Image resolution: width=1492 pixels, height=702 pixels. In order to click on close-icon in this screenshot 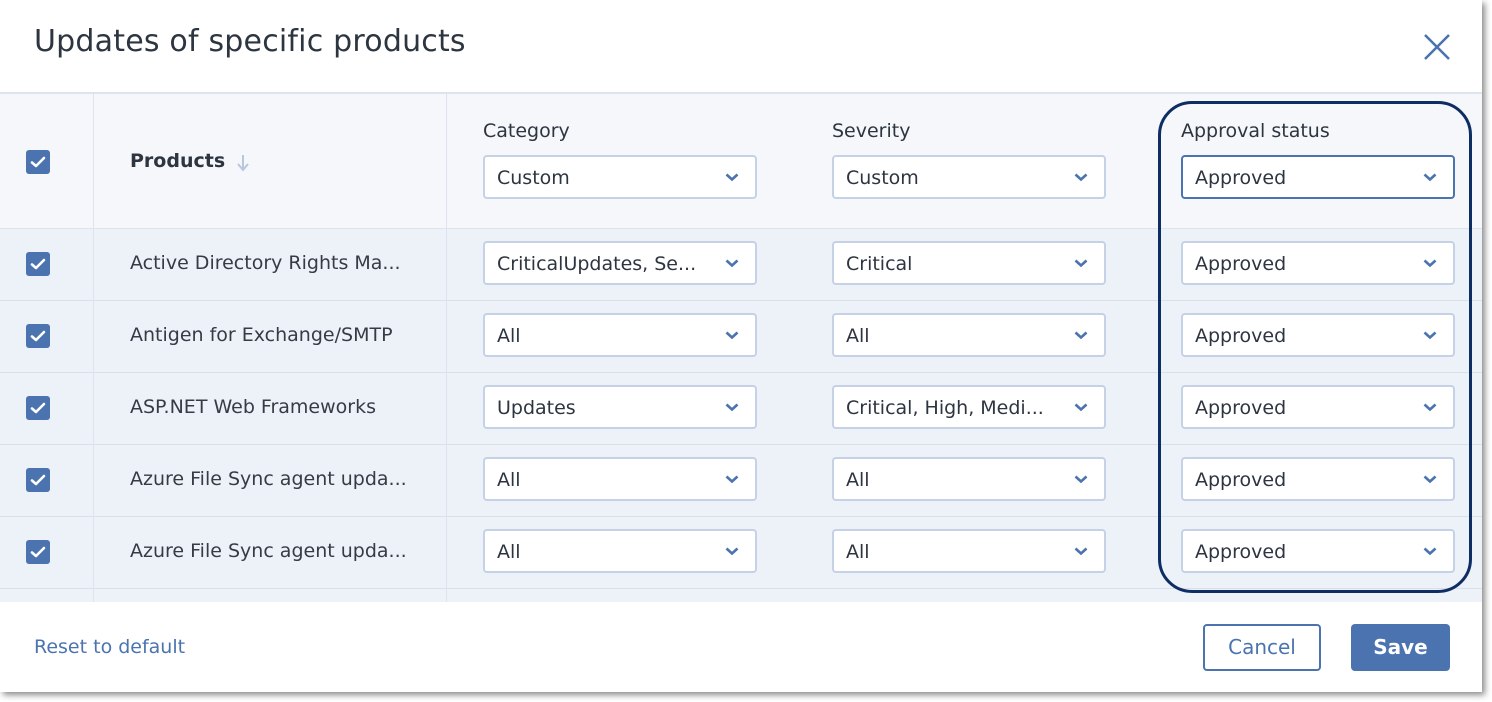, I will do `click(1437, 47)`.